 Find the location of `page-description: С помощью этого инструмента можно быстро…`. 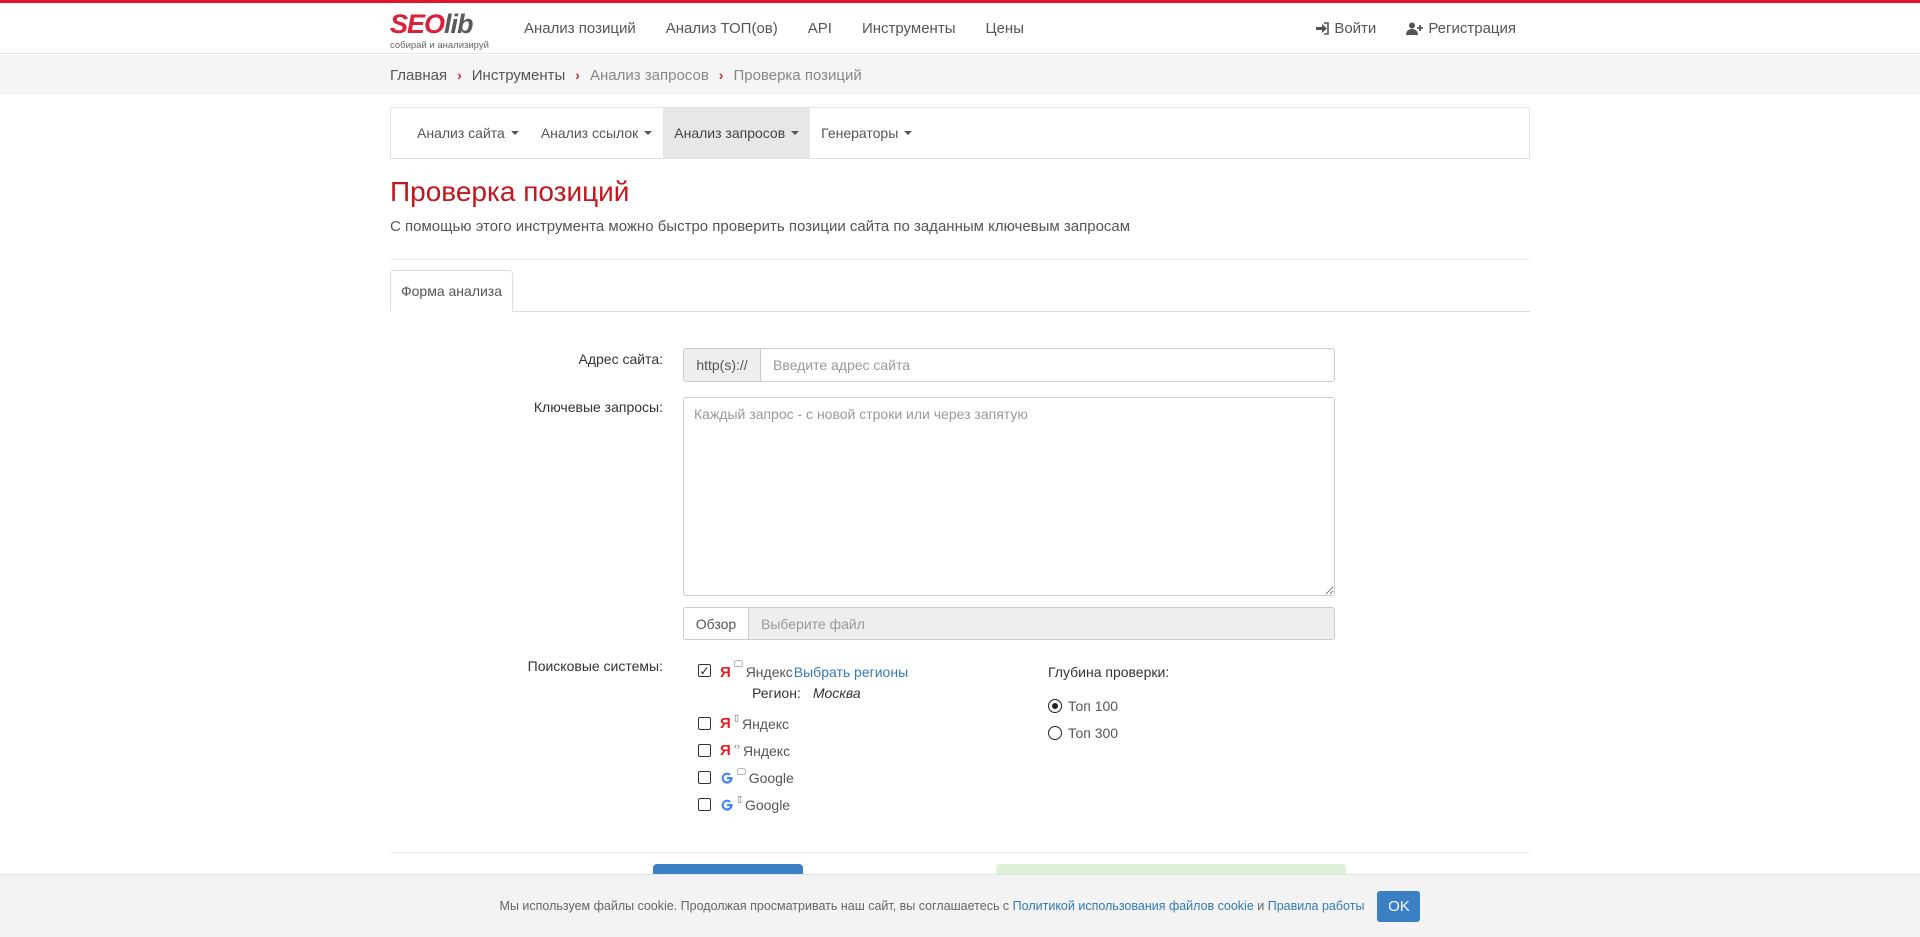

page-description: С помощью этого инструмента можно быстро… is located at coordinates (760, 226).